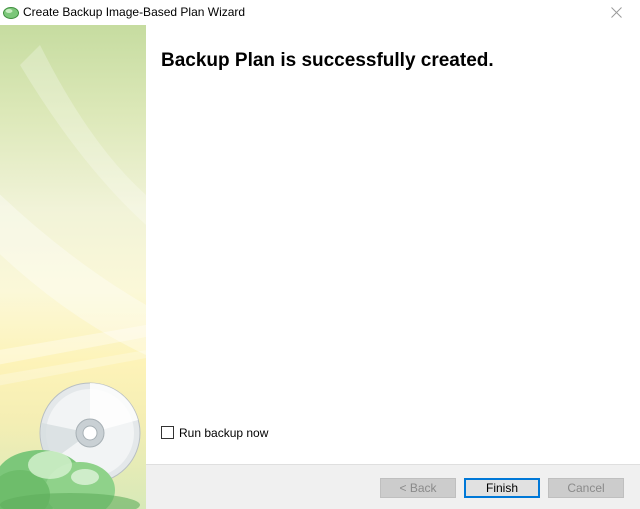  What do you see at coordinates (418, 488) in the screenshot?
I see `back-button: < Back` at bounding box center [418, 488].